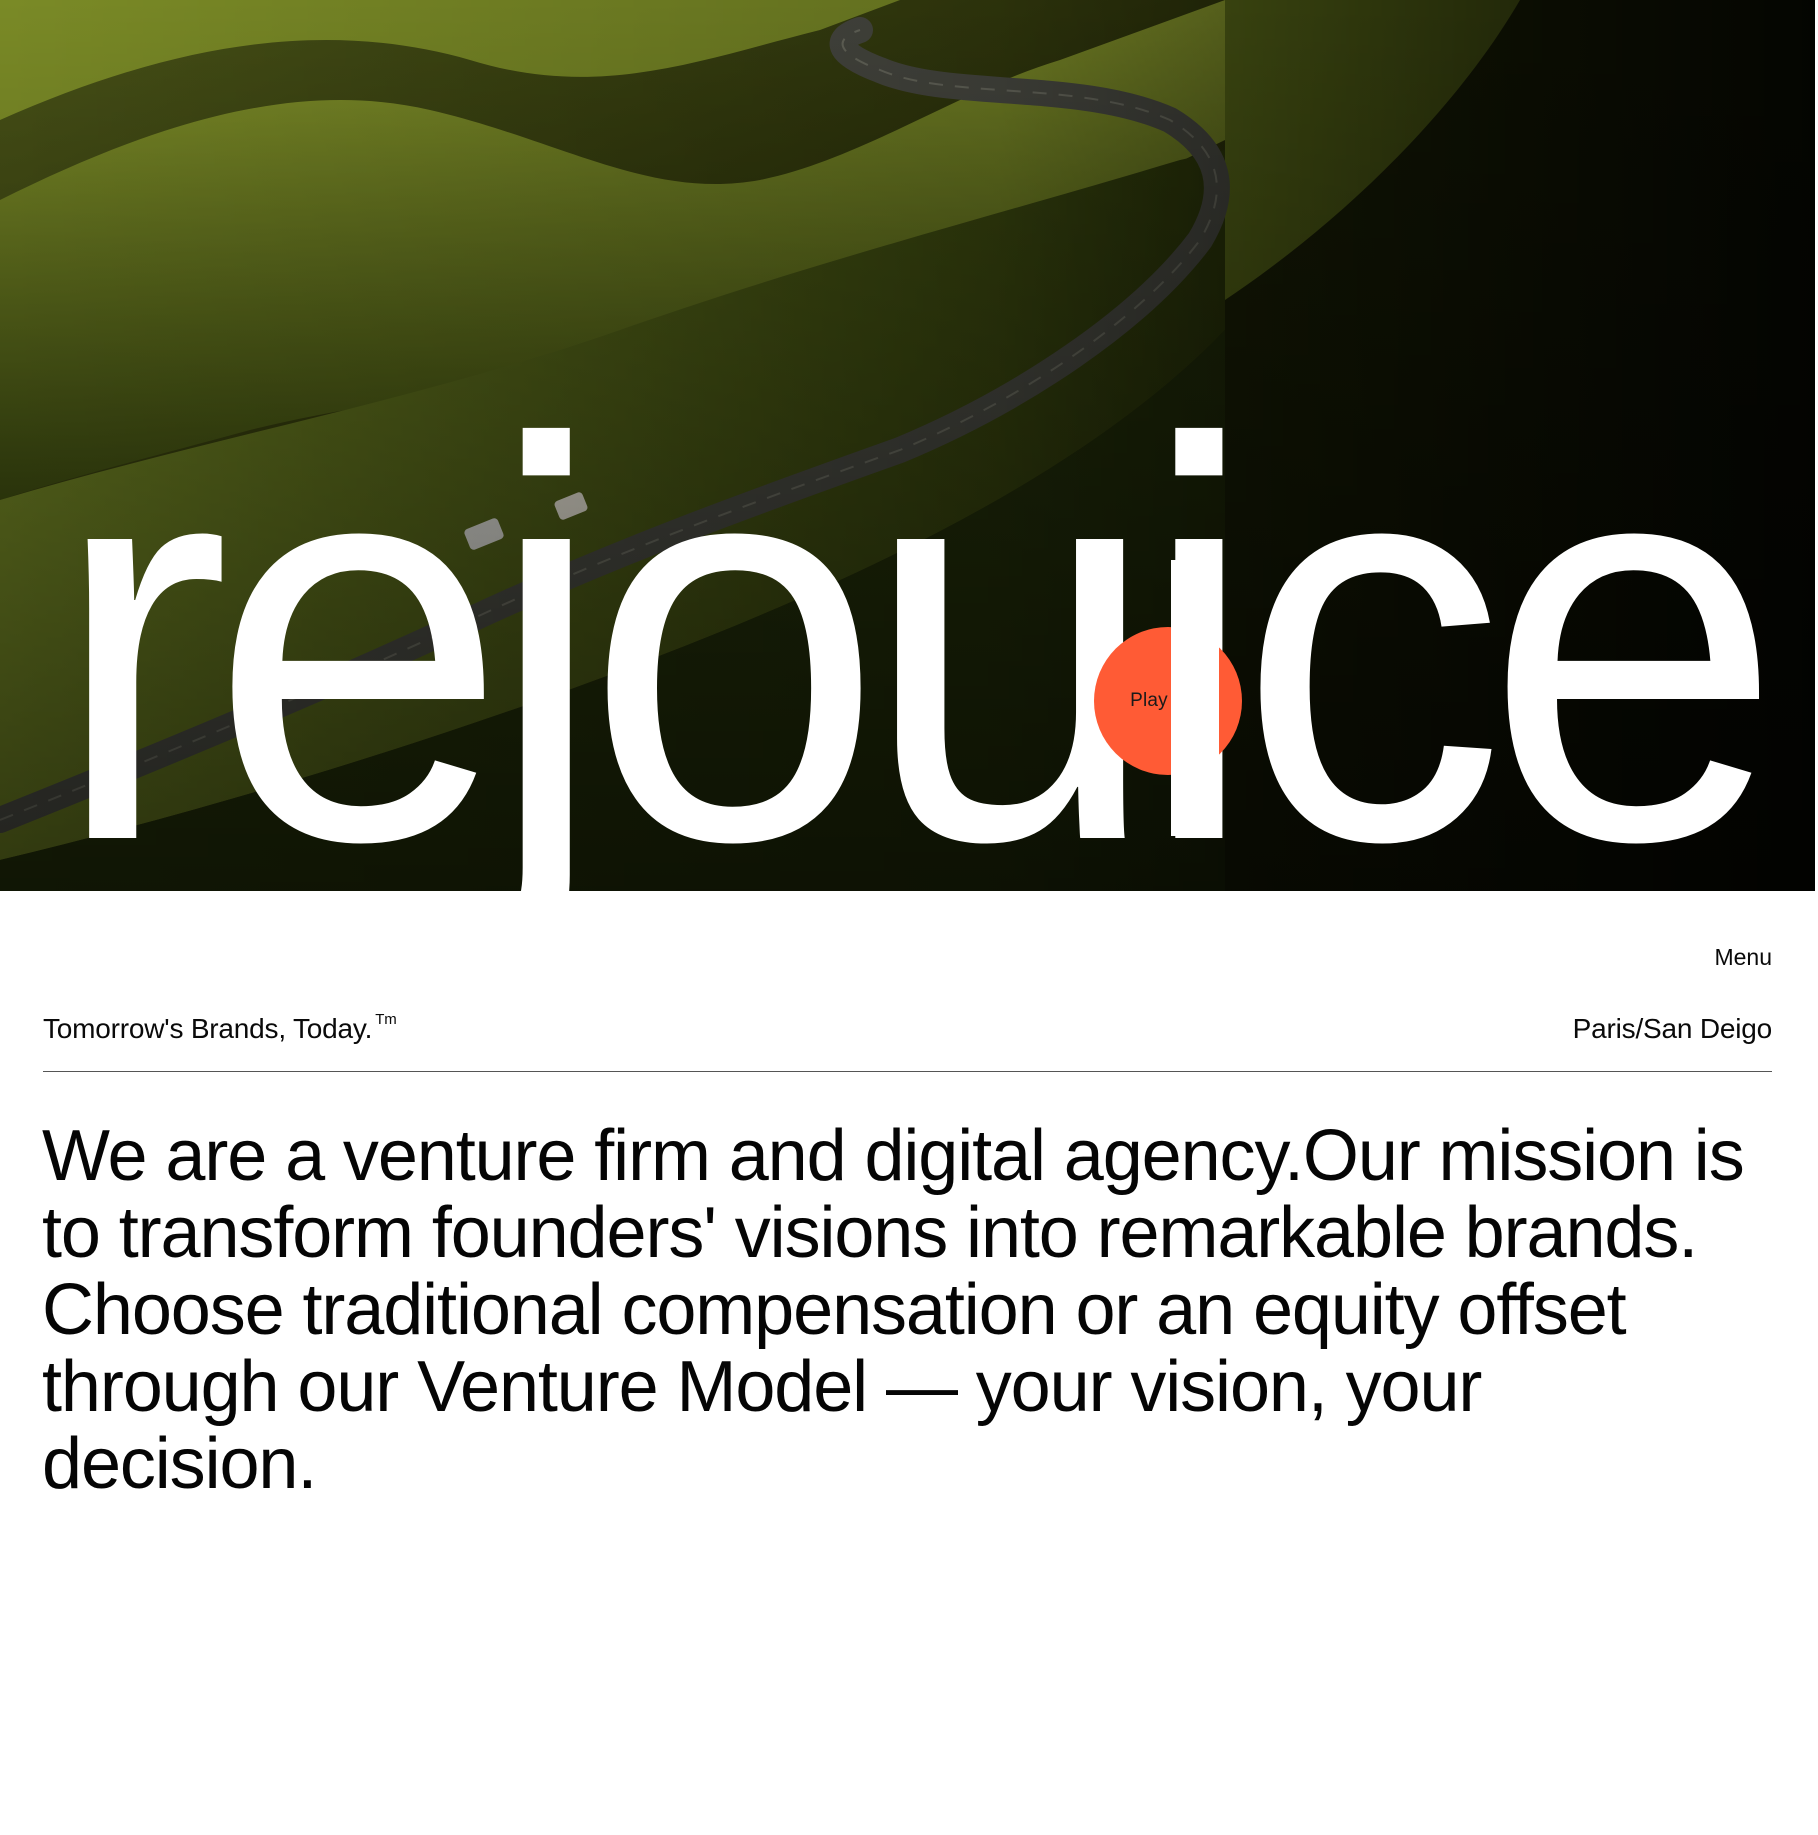 Image resolution: width=1818 pixels, height=1835 pixels. I want to click on play-reel-label: Play reel, so click(1168, 700).